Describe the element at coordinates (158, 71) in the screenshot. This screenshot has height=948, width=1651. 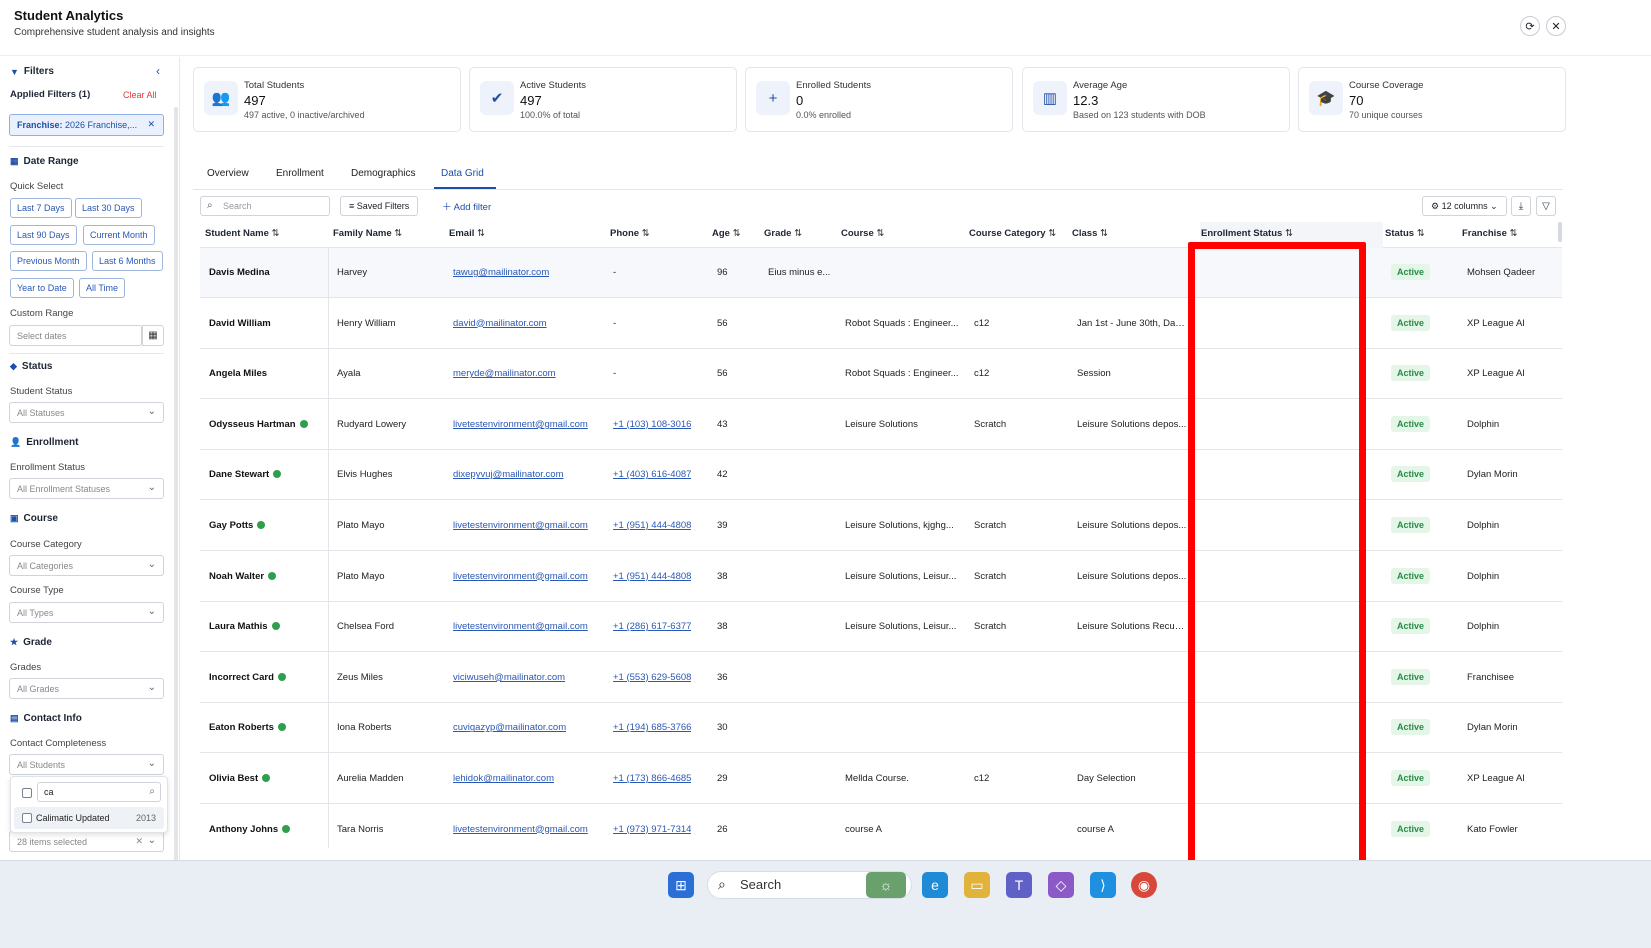
I see `collapse-sidebar-button: ‹` at that location.